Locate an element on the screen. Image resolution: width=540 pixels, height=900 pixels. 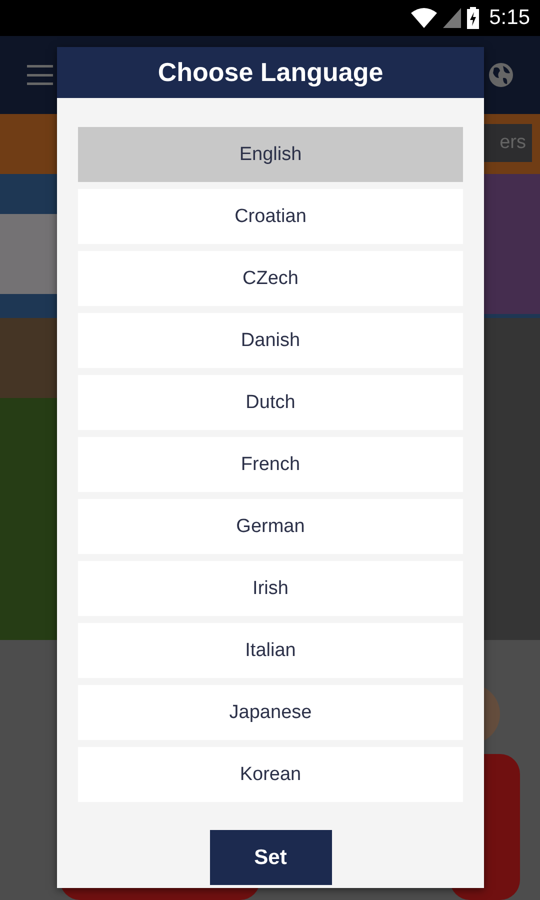
language-option: English is located at coordinates (270, 154).